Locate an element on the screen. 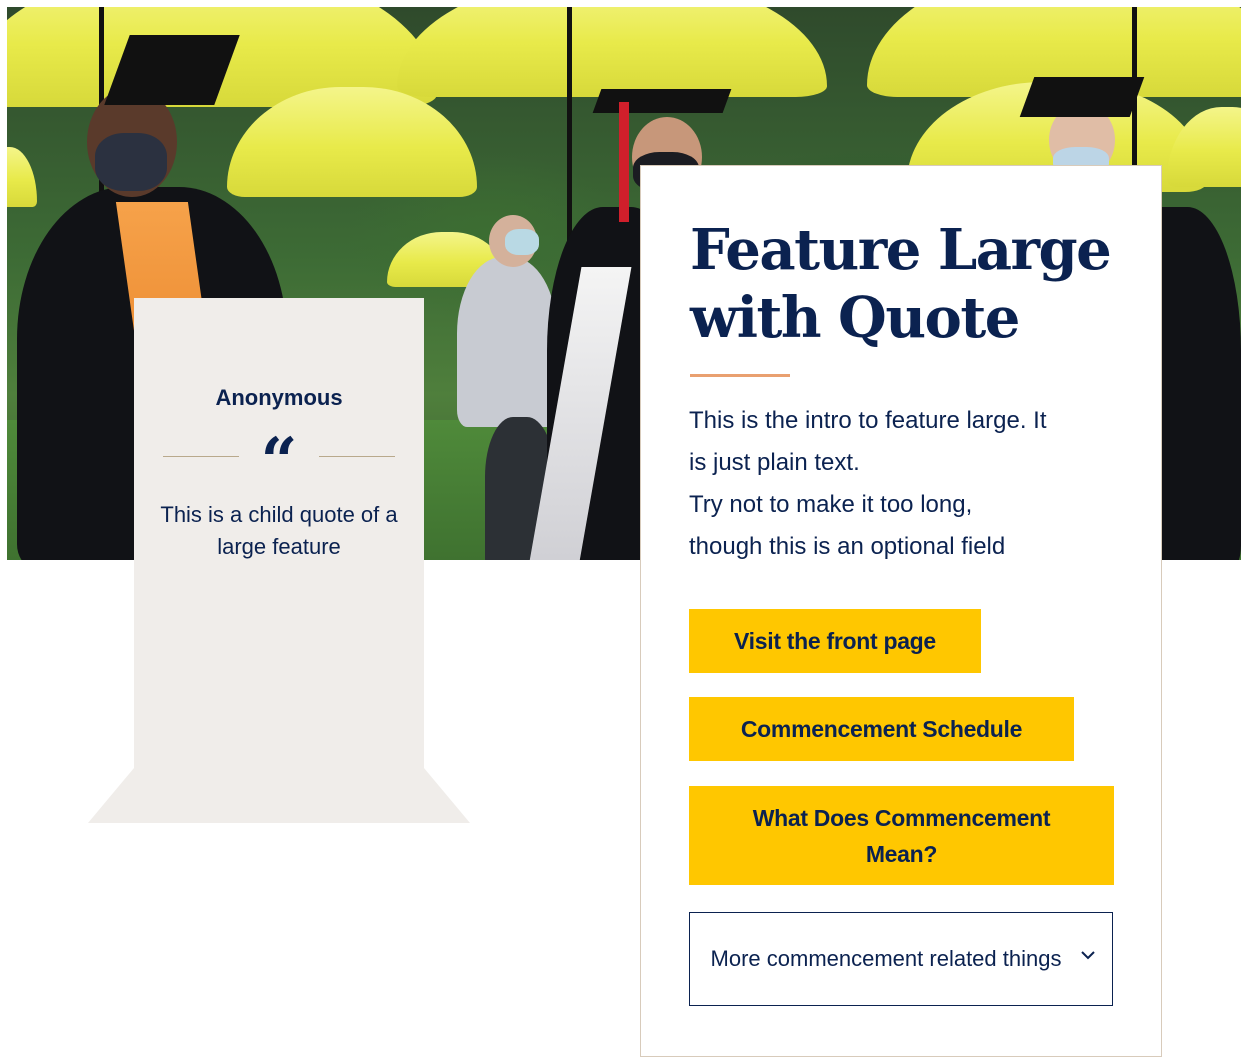 The height and width of the screenshot is (1057, 1241). quote-mark-icon: “ is located at coordinates (279, 461).